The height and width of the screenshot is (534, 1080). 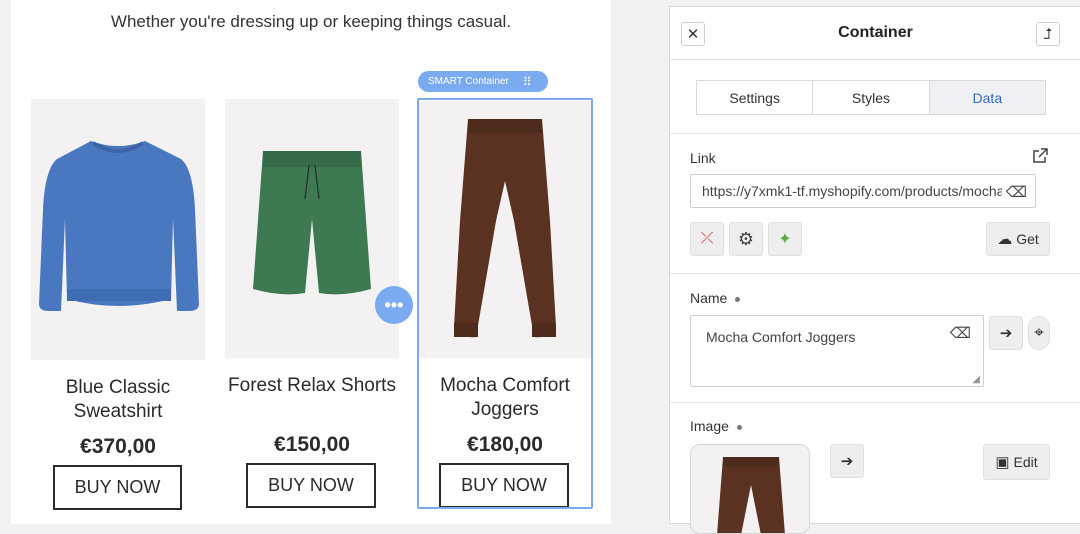 What do you see at coordinates (707, 239) in the screenshot?
I see `unlink-icon: ⤫` at bounding box center [707, 239].